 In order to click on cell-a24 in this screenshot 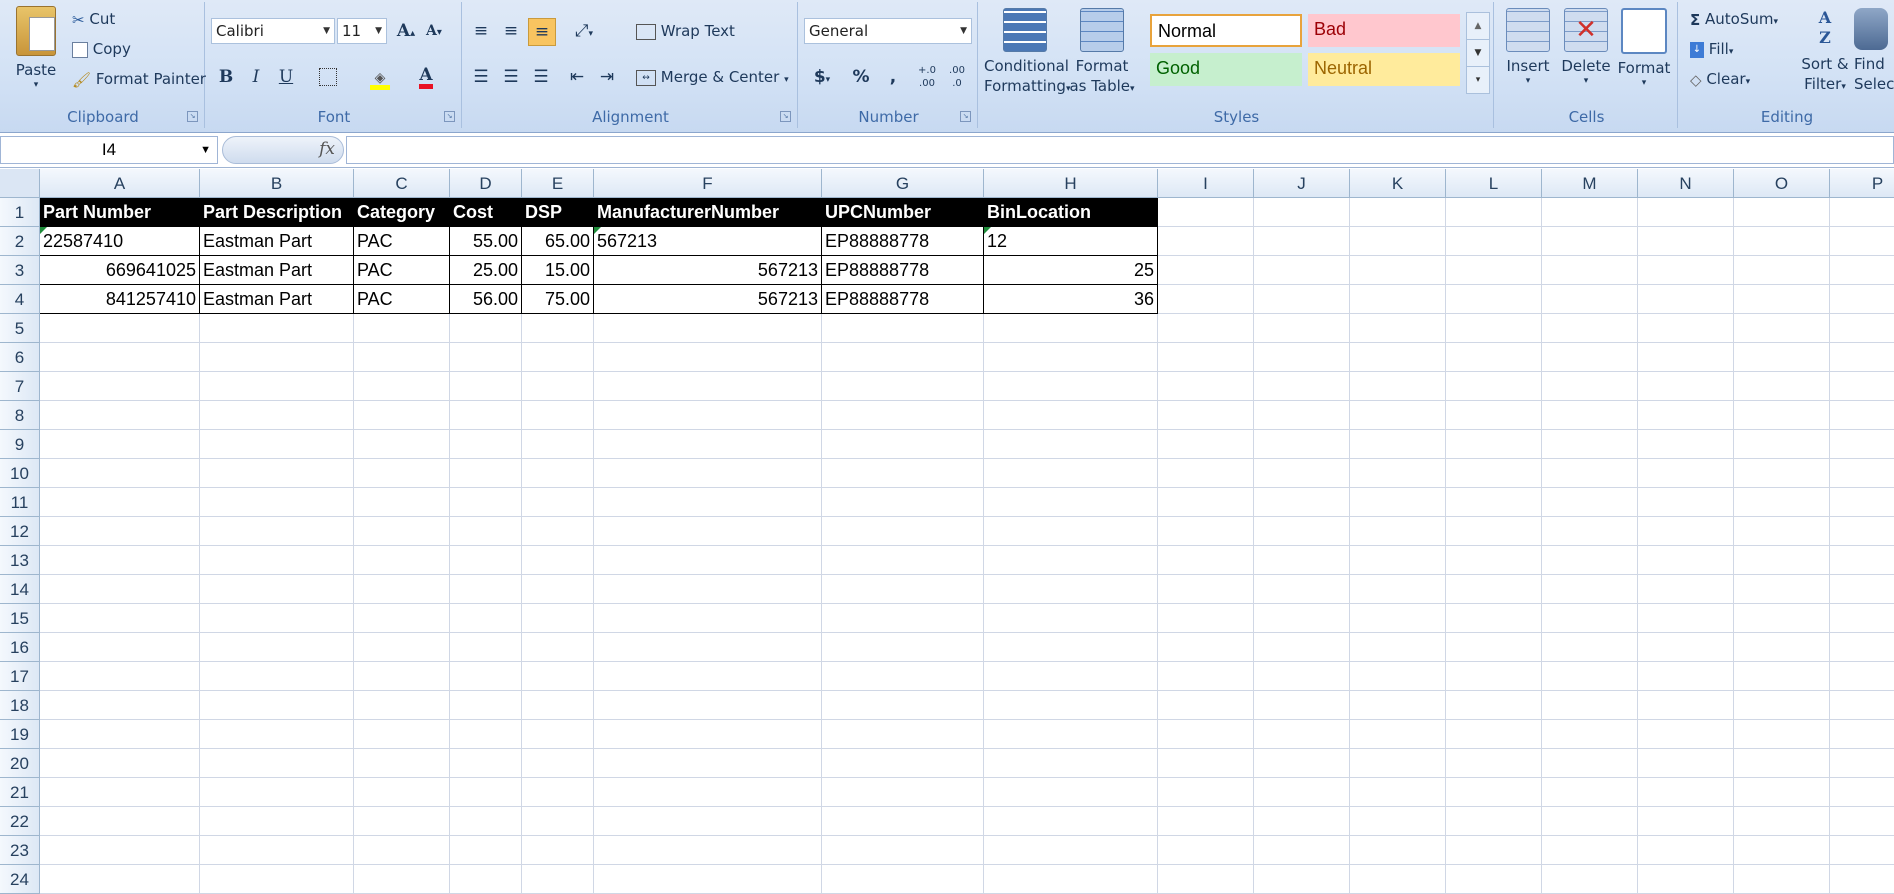, I will do `click(120, 879)`.